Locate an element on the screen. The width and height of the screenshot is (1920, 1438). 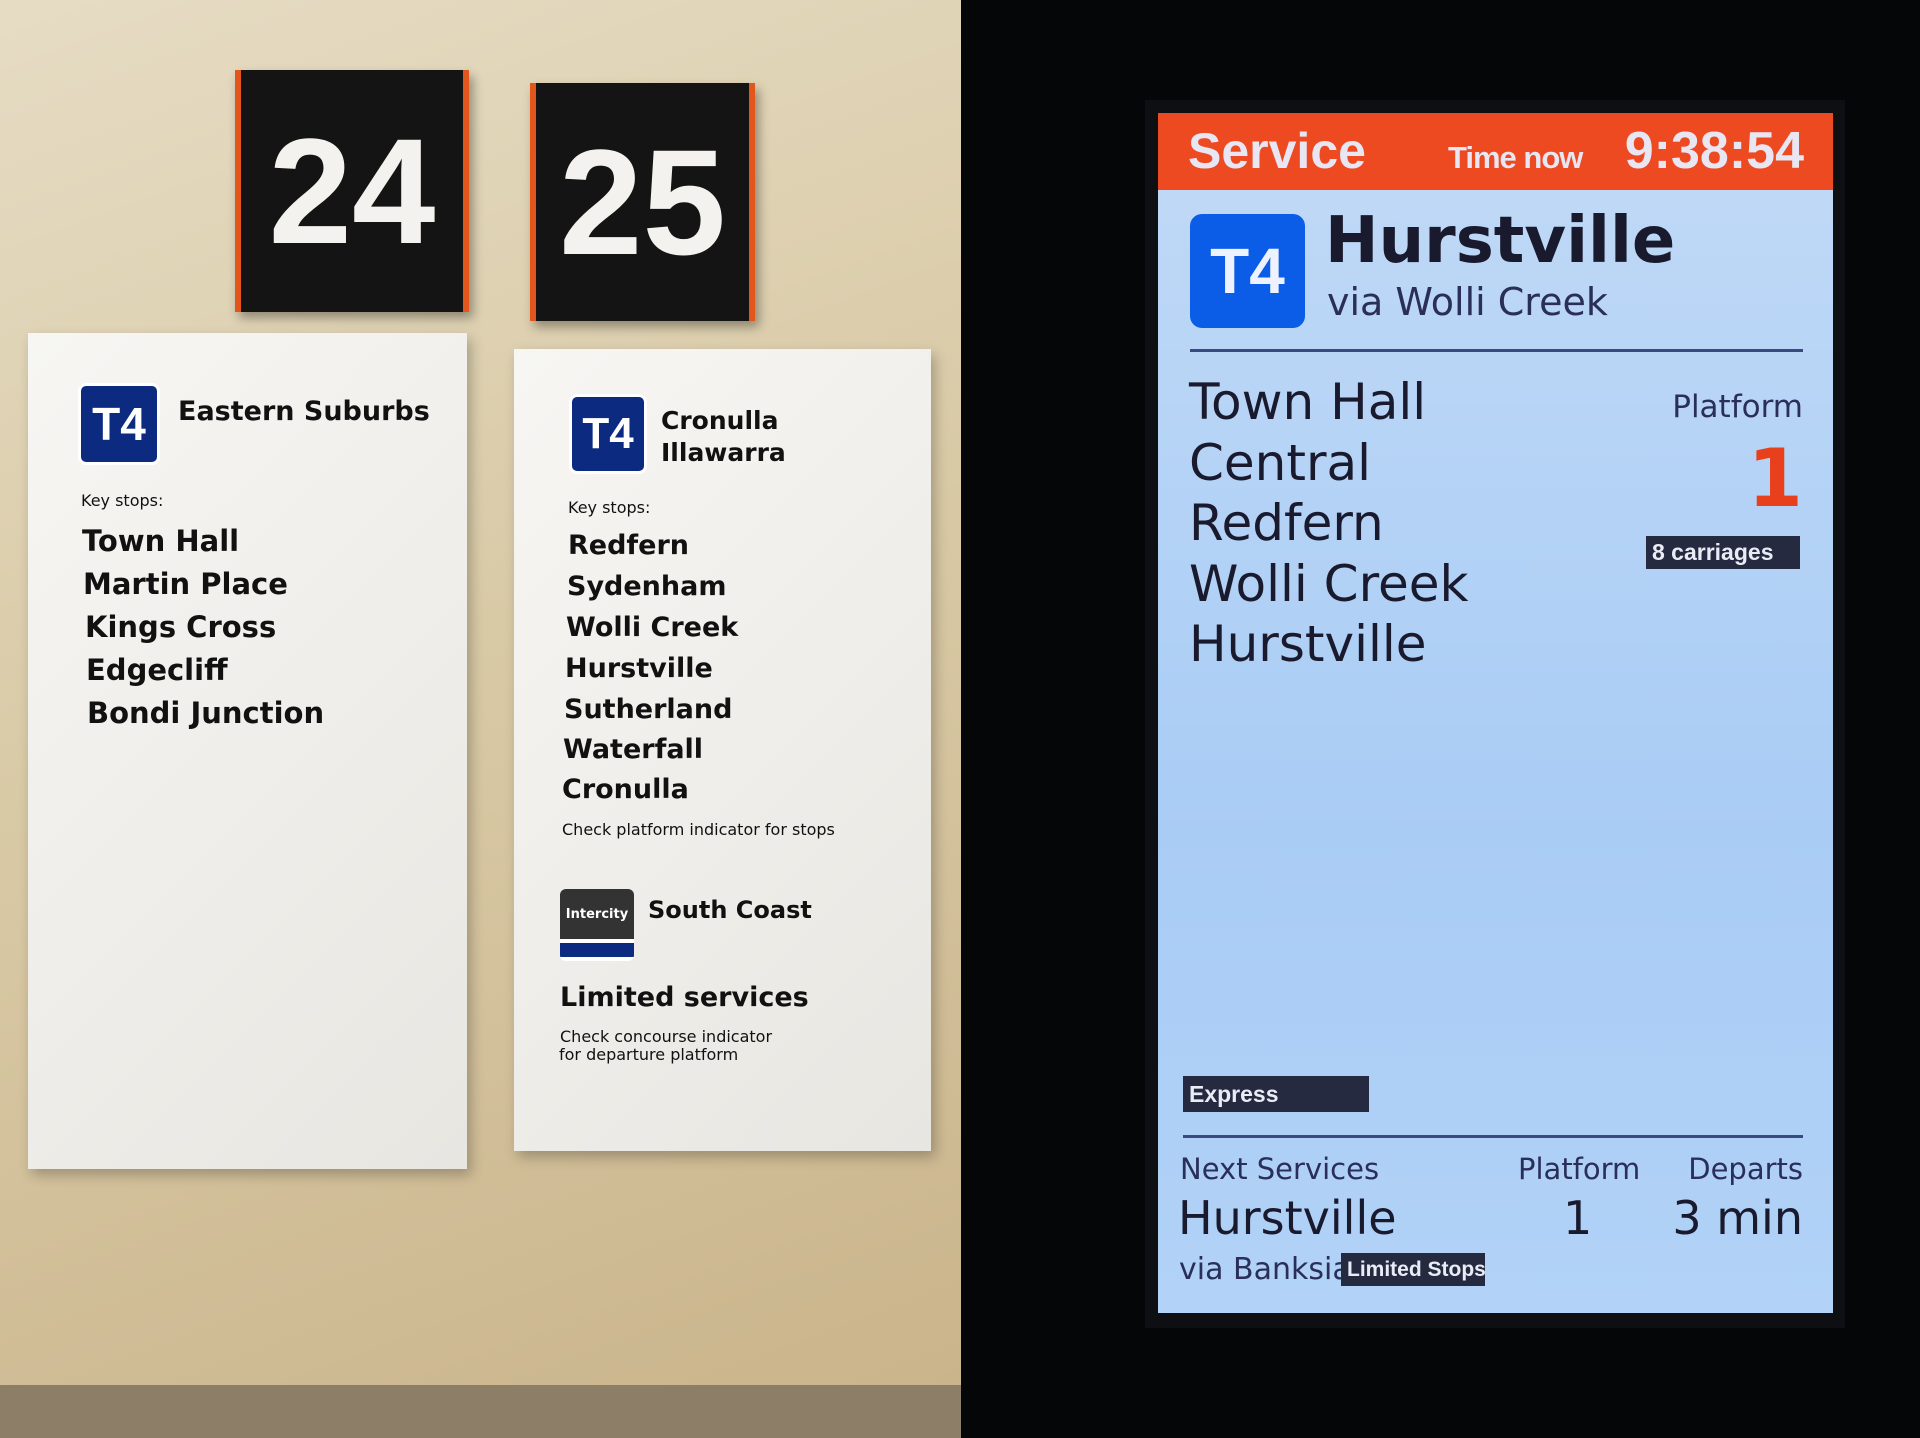
limited-note-2: for departure platform is located at coordinates (649, 1054).